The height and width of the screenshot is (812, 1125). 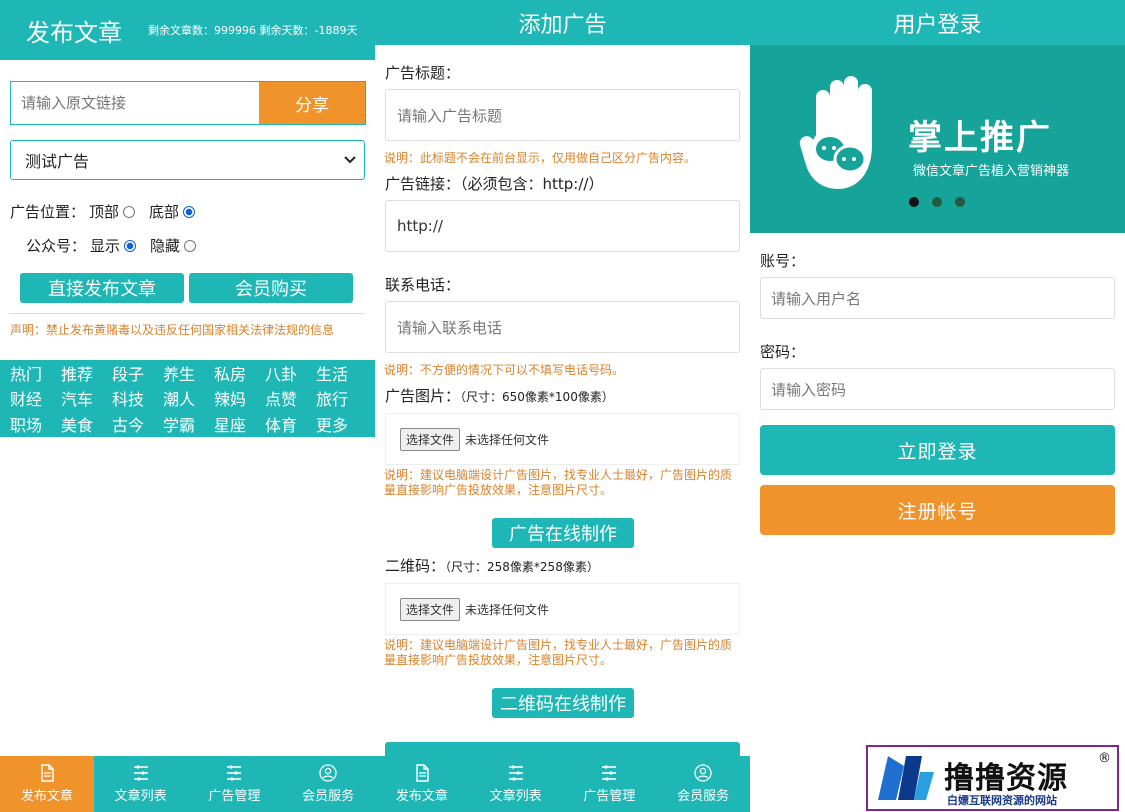 What do you see at coordinates (537, 397) in the screenshot?
I see `ad-image-size: （尺寸：650像素*100像素）` at bounding box center [537, 397].